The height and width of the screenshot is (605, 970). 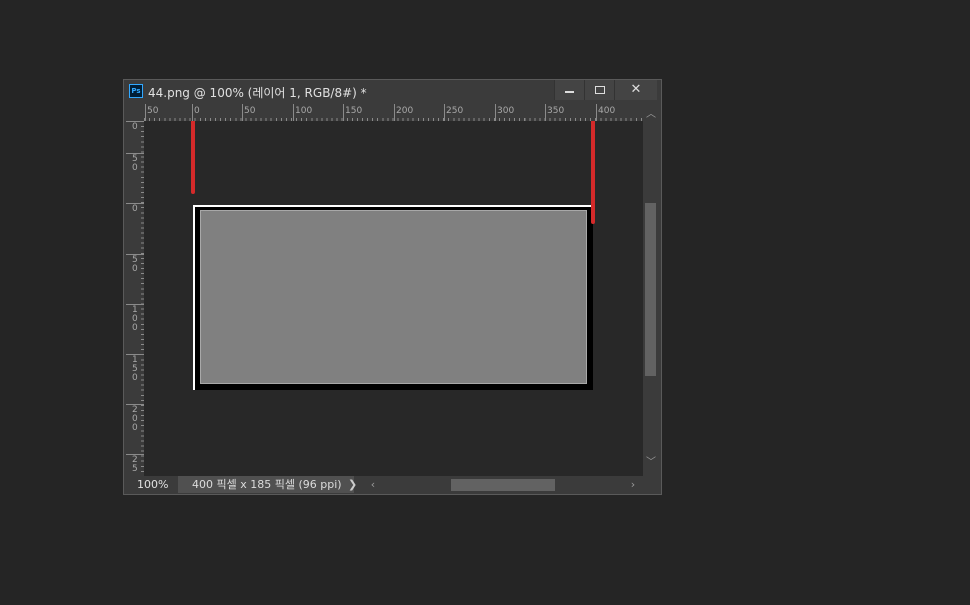 What do you see at coordinates (506, 111) in the screenshot?
I see `ruler-label: 300` at bounding box center [506, 111].